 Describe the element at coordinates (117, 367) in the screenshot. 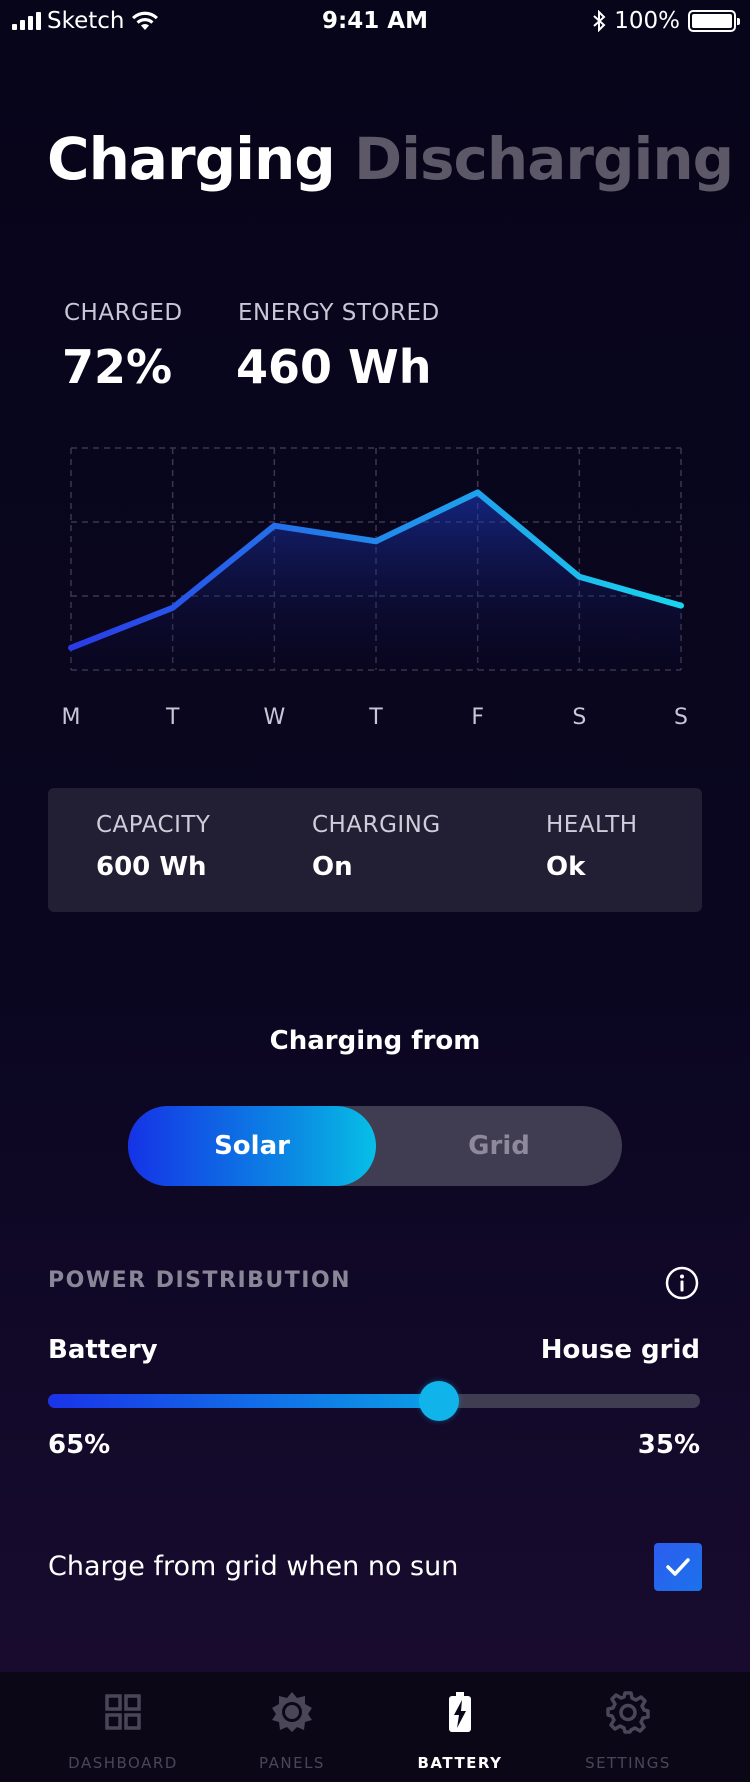

I see `charged-value: 72%` at that location.